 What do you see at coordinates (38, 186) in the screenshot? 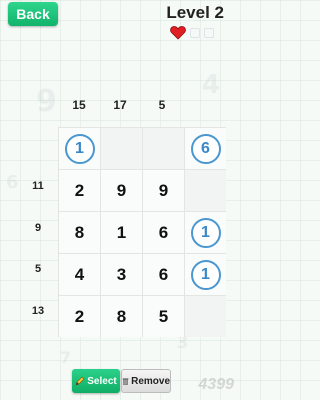
I see `row-clue: 11` at bounding box center [38, 186].